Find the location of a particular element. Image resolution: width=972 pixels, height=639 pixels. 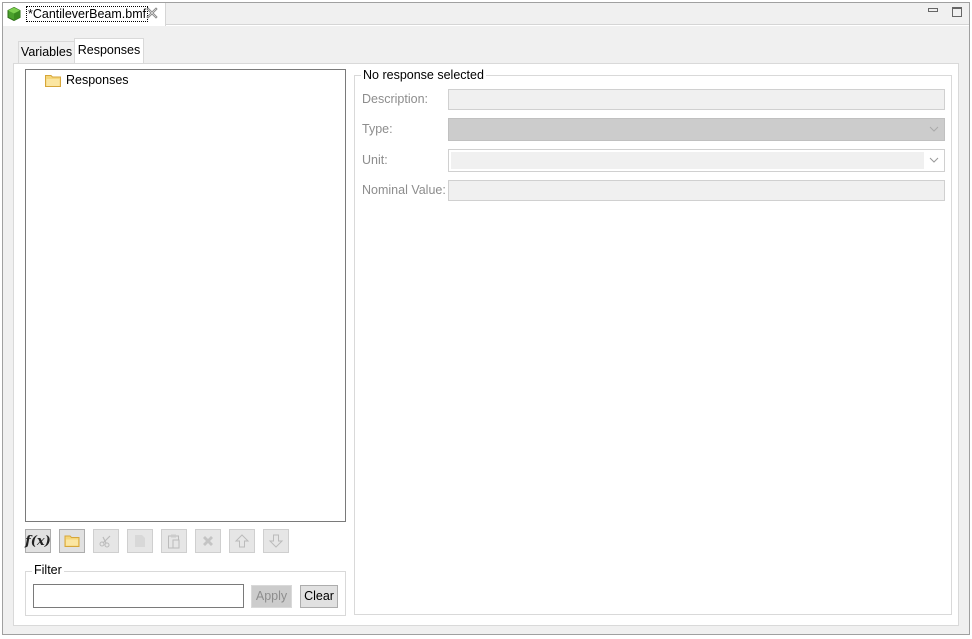

move-up-button is located at coordinates (242, 541).